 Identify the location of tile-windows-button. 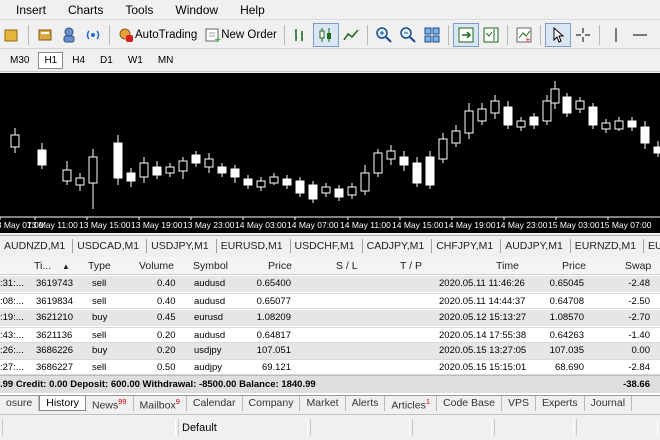
(432, 35).